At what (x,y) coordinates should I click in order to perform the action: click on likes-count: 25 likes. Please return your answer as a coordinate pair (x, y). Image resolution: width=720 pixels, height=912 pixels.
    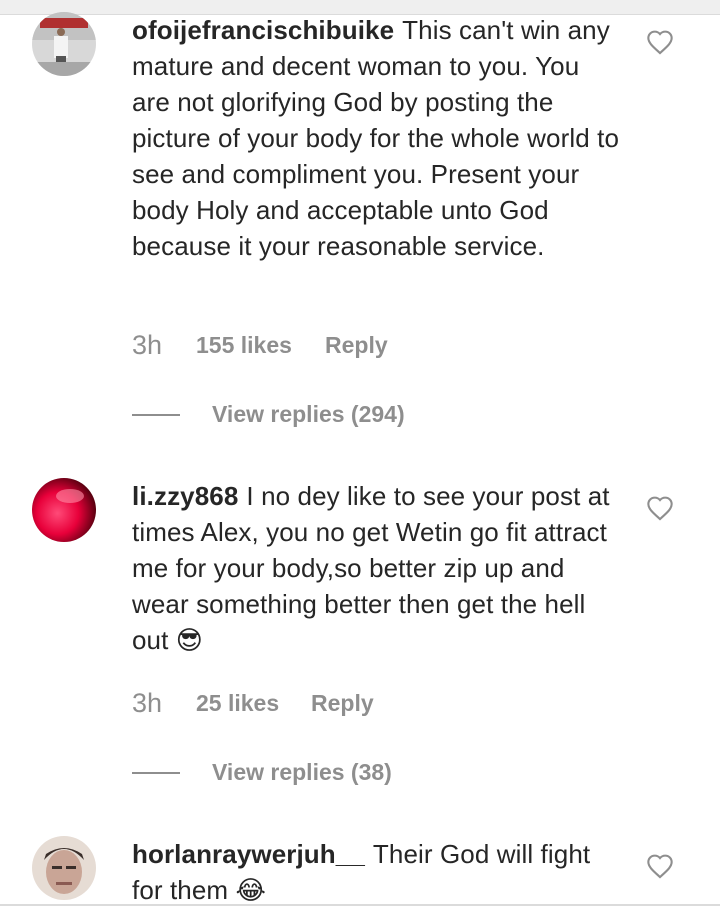
    Looking at the image, I should click on (237, 703).